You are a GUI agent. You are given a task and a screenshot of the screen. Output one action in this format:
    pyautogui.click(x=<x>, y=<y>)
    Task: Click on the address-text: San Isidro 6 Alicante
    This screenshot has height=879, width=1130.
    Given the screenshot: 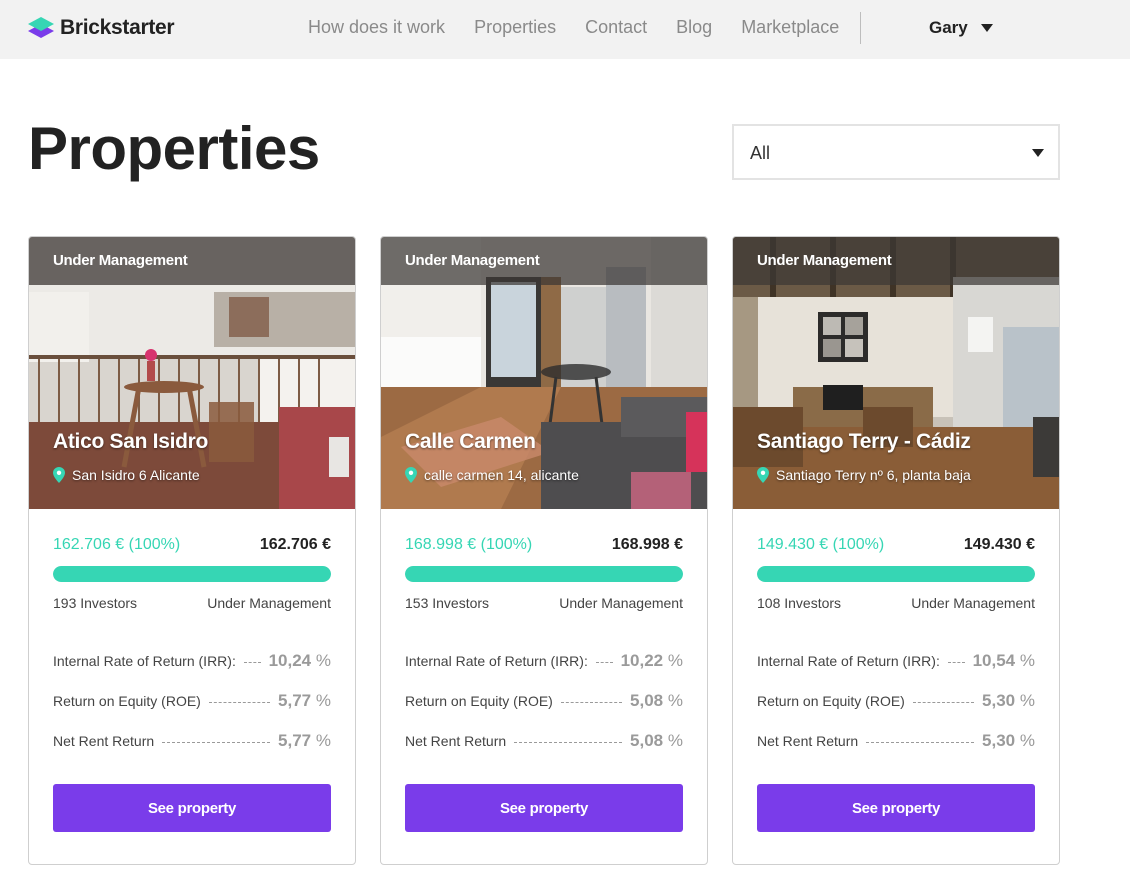 What is the action you would take?
    pyautogui.click(x=136, y=475)
    